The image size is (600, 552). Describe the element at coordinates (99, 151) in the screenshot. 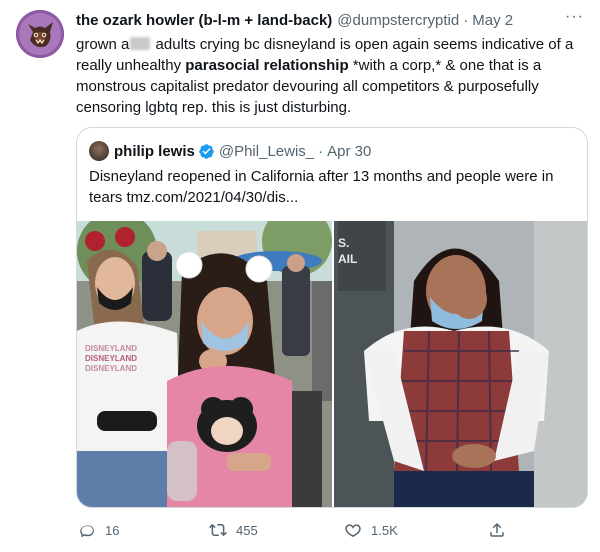

I see `quoted-author-avatar` at that location.